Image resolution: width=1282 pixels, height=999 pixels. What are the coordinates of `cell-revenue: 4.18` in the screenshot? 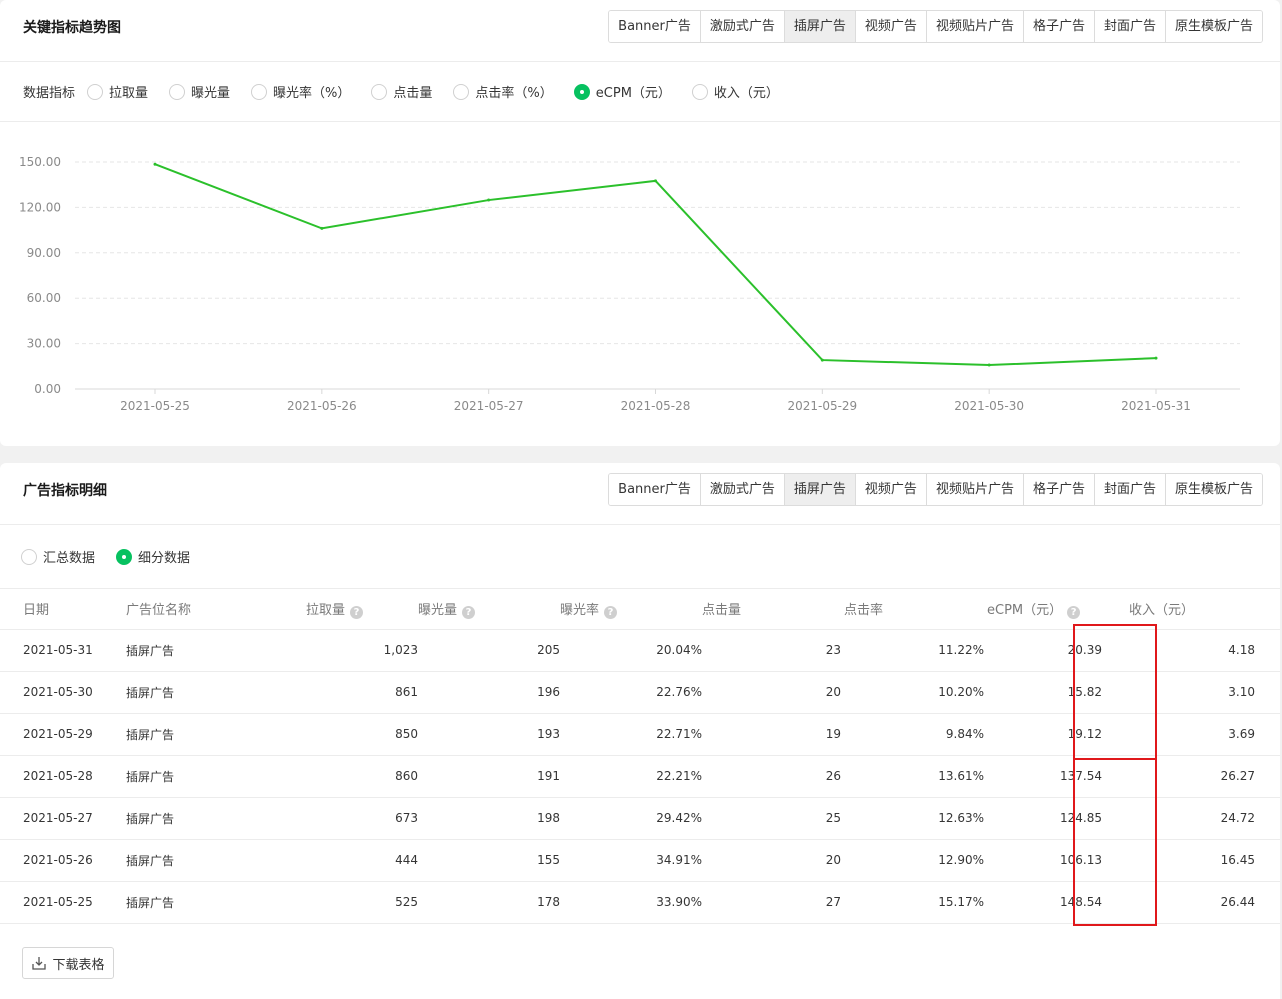 It's located at (1204, 650).